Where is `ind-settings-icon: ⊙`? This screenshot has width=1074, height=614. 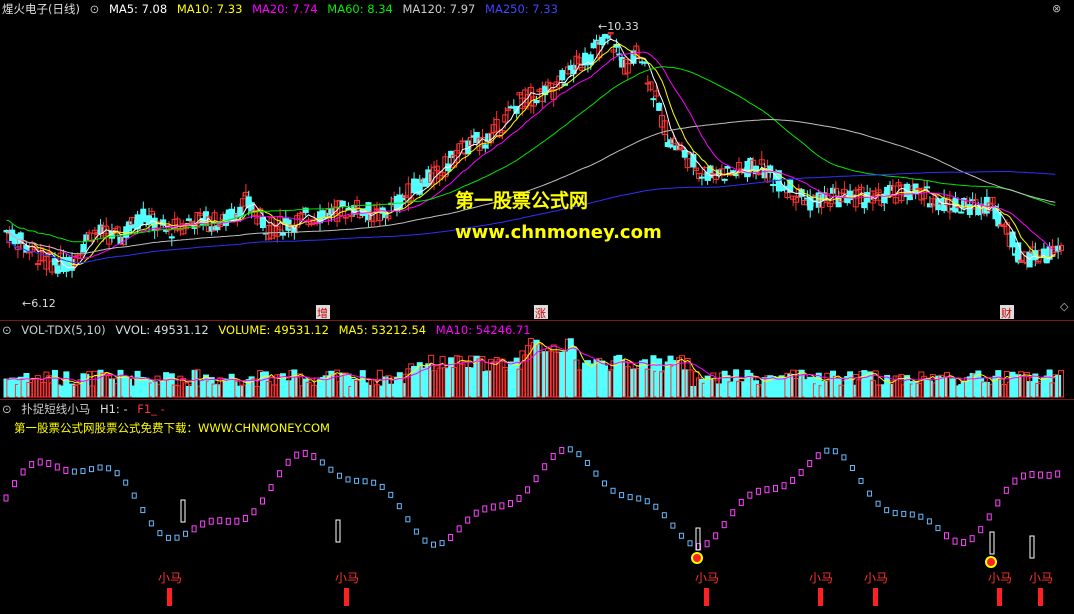 ind-settings-icon: ⊙ is located at coordinates (7, 409).